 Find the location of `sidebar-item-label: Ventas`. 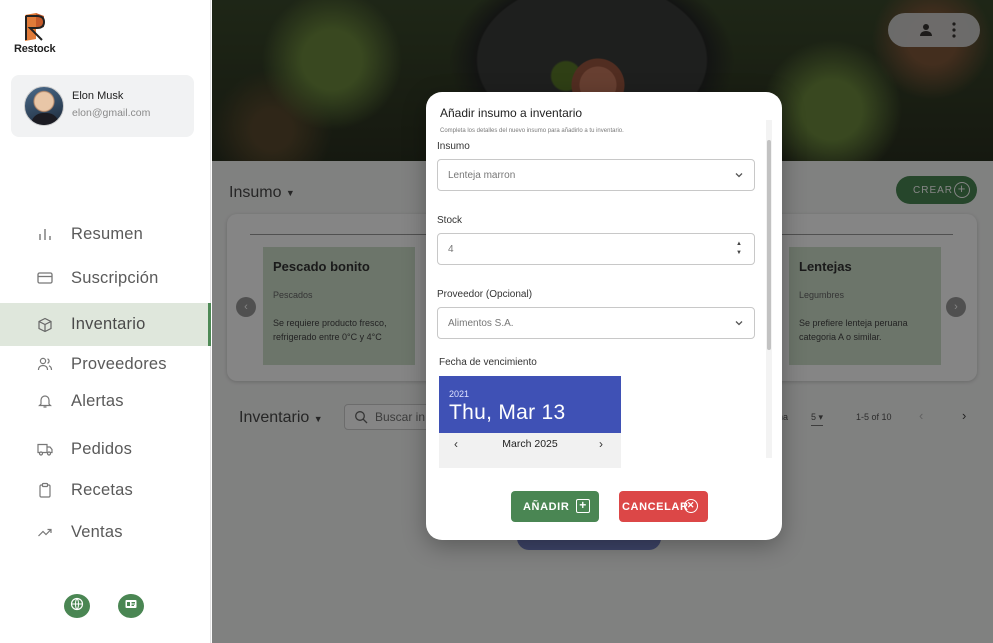

sidebar-item-label: Ventas is located at coordinates (97, 531).